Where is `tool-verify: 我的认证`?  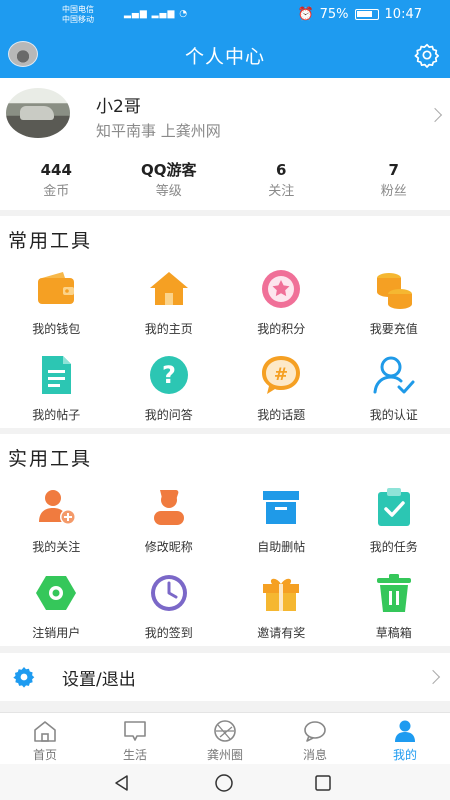
tool-verify: 我的认证 is located at coordinates (394, 393).